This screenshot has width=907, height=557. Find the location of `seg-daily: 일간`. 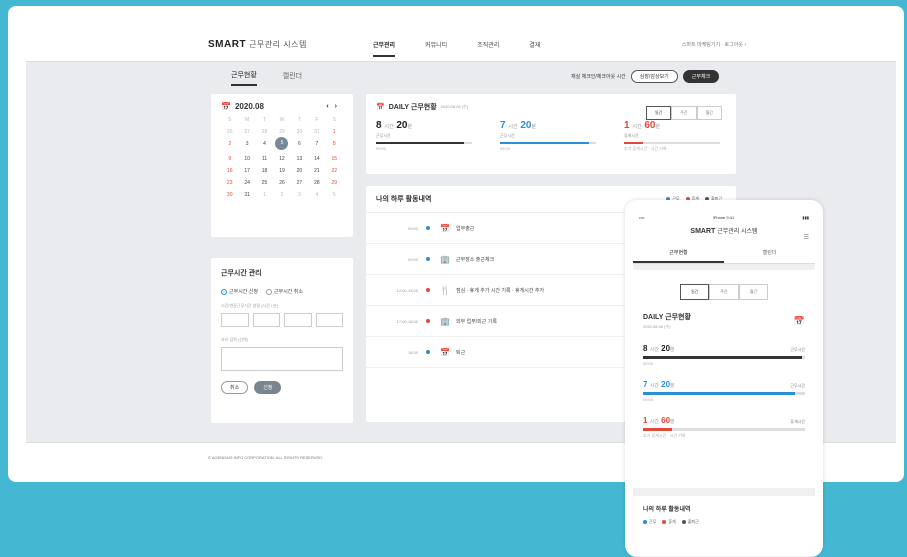

seg-daily: 일간 is located at coordinates (658, 113).